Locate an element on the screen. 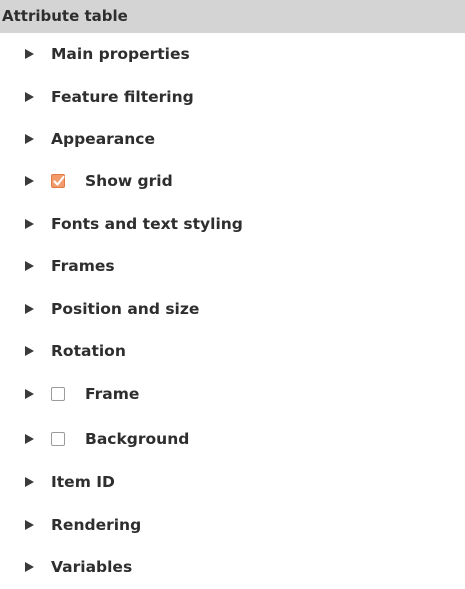 The image size is (465, 589). group-variables: Variables is located at coordinates (232, 567).